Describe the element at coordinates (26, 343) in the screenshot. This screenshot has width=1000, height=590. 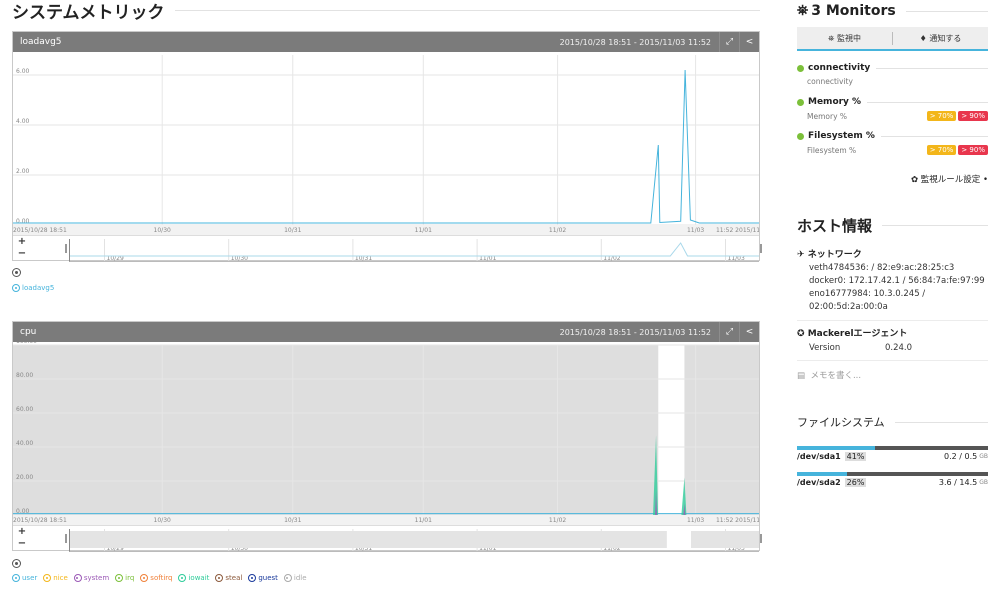
I see `y-tick-label: 100.00` at that location.